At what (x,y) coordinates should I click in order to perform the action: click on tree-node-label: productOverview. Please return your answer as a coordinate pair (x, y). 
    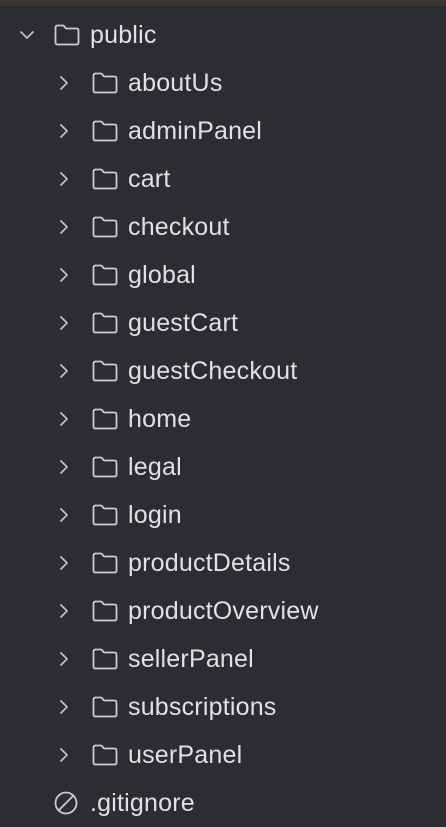
    Looking at the image, I should click on (223, 611).